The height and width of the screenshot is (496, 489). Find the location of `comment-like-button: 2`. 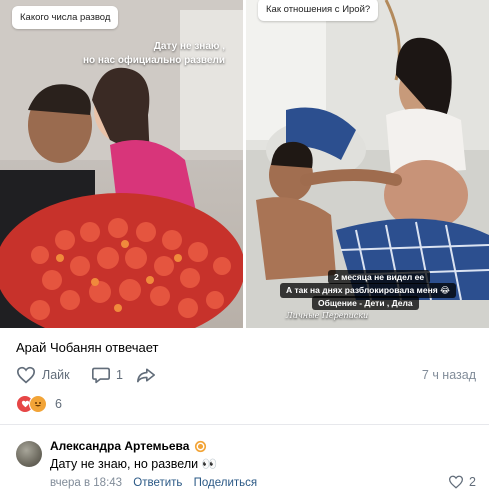

comment-like-button: 2 is located at coordinates (462, 482).